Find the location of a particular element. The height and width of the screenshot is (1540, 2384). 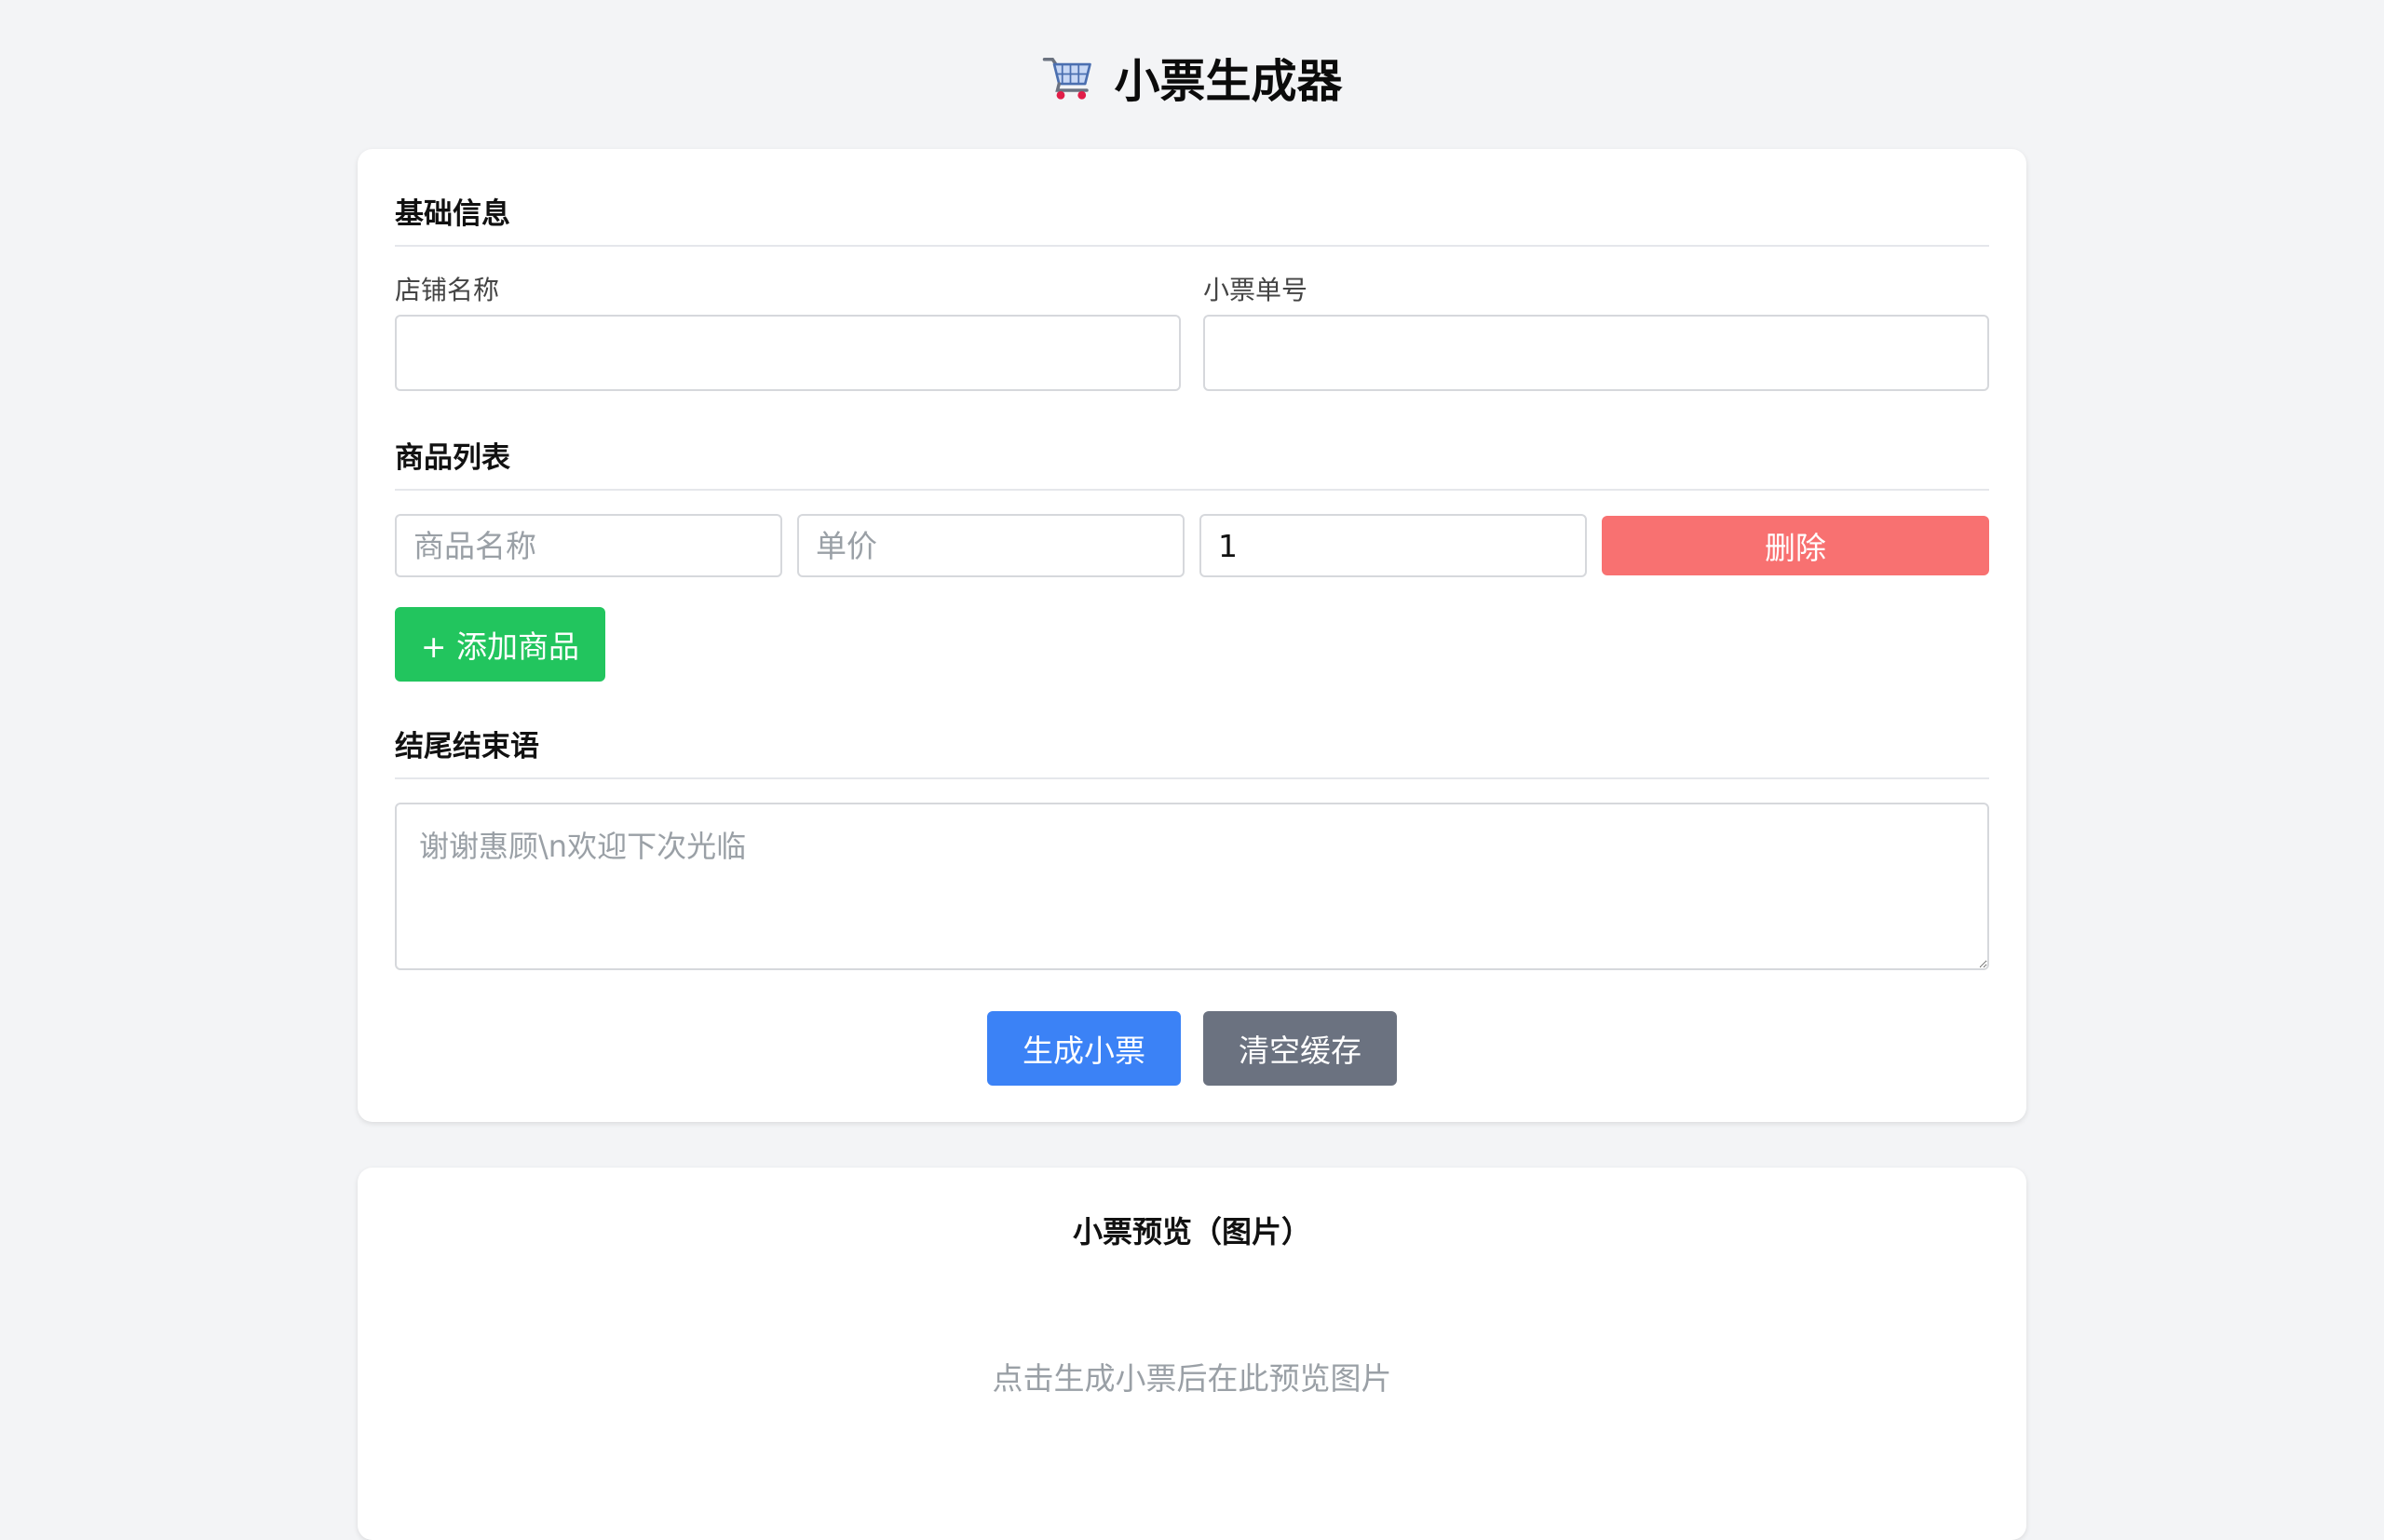

receipt-no-label: 小票单号 is located at coordinates (1255, 290).